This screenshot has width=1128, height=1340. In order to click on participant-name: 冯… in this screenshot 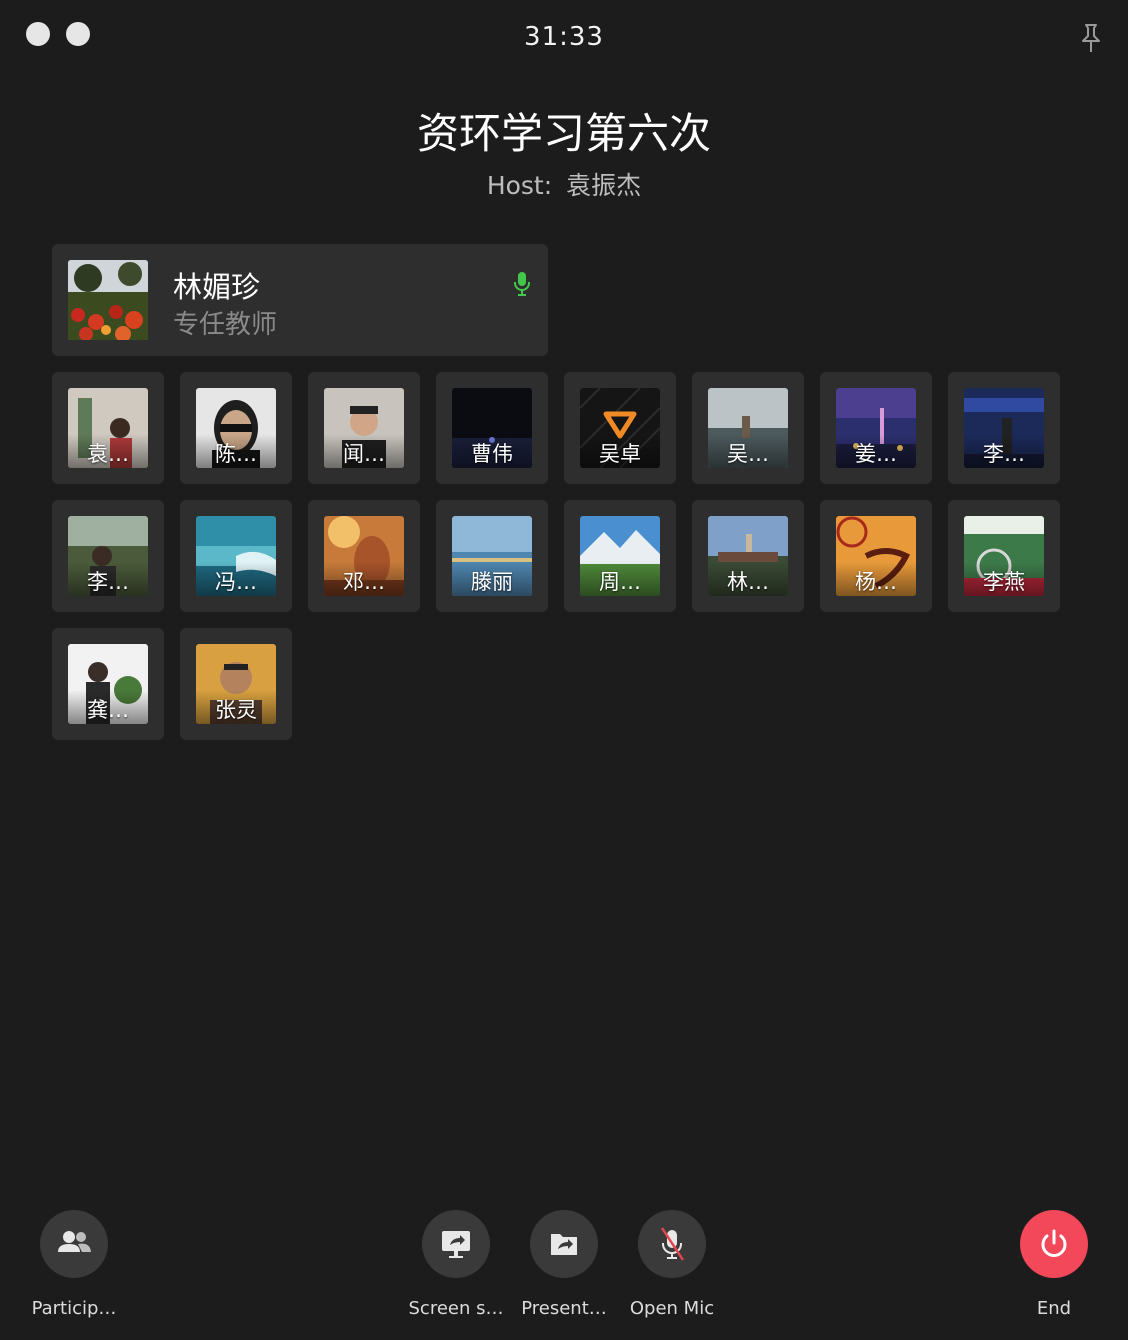, I will do `click(236, 582)`.